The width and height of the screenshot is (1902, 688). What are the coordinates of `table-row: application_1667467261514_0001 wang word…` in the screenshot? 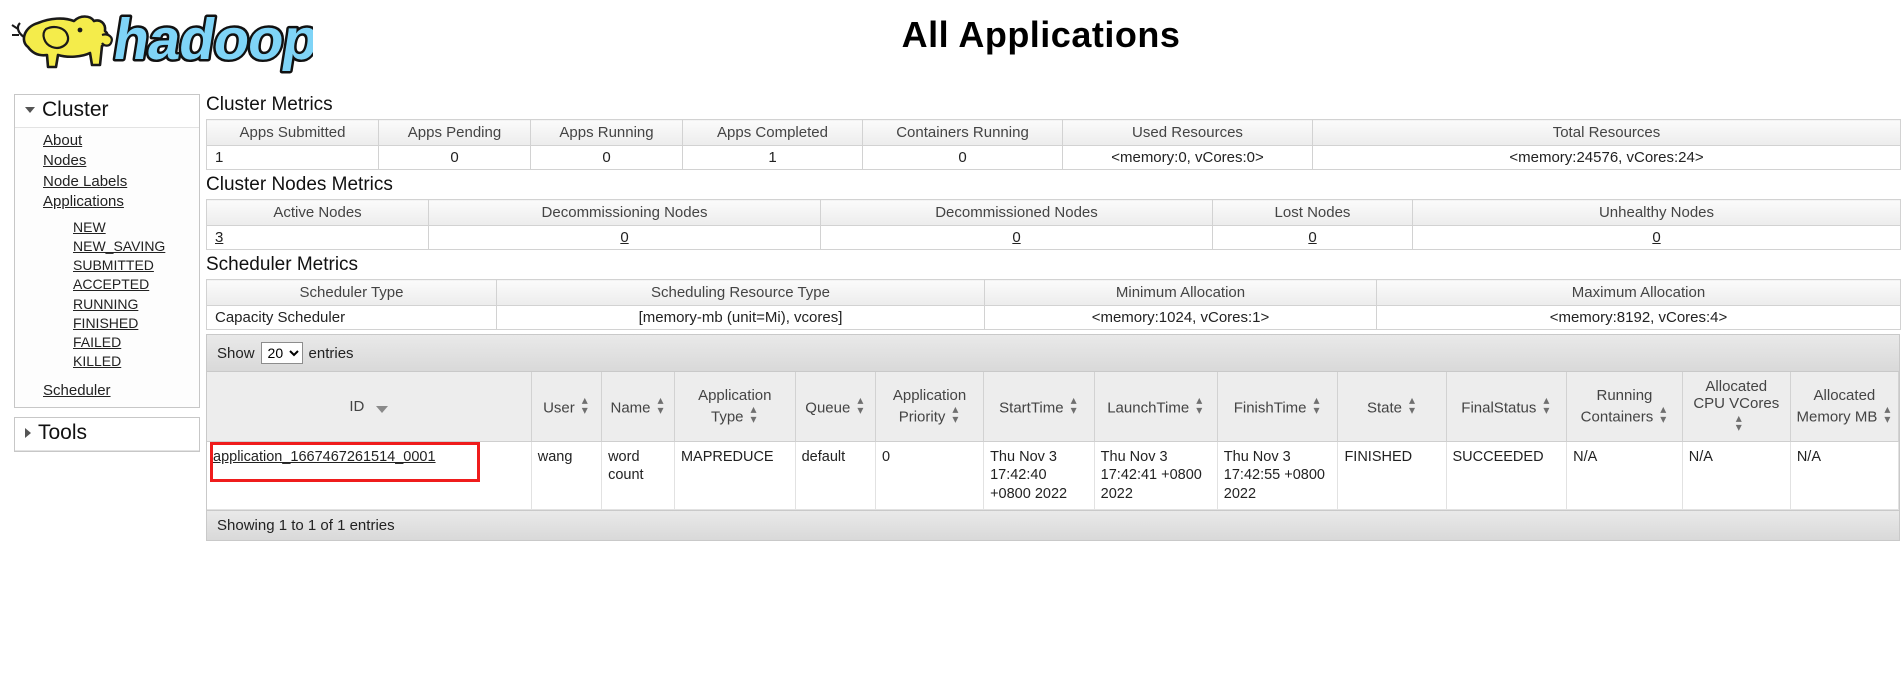 It's located at (1053, 476).